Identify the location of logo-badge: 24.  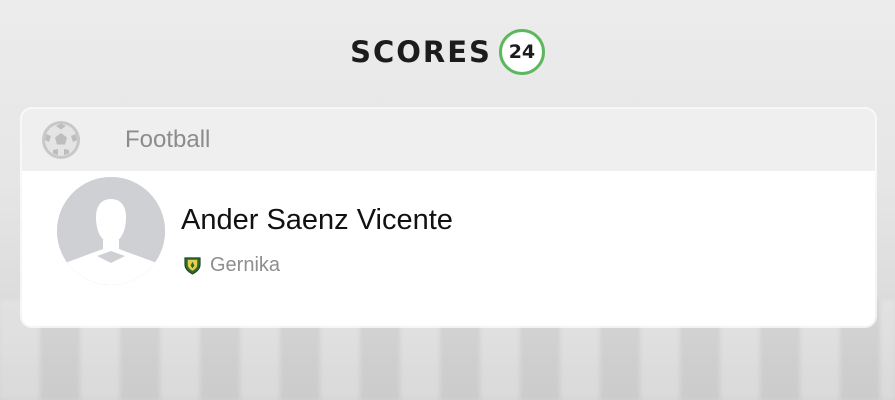
(521, 52).